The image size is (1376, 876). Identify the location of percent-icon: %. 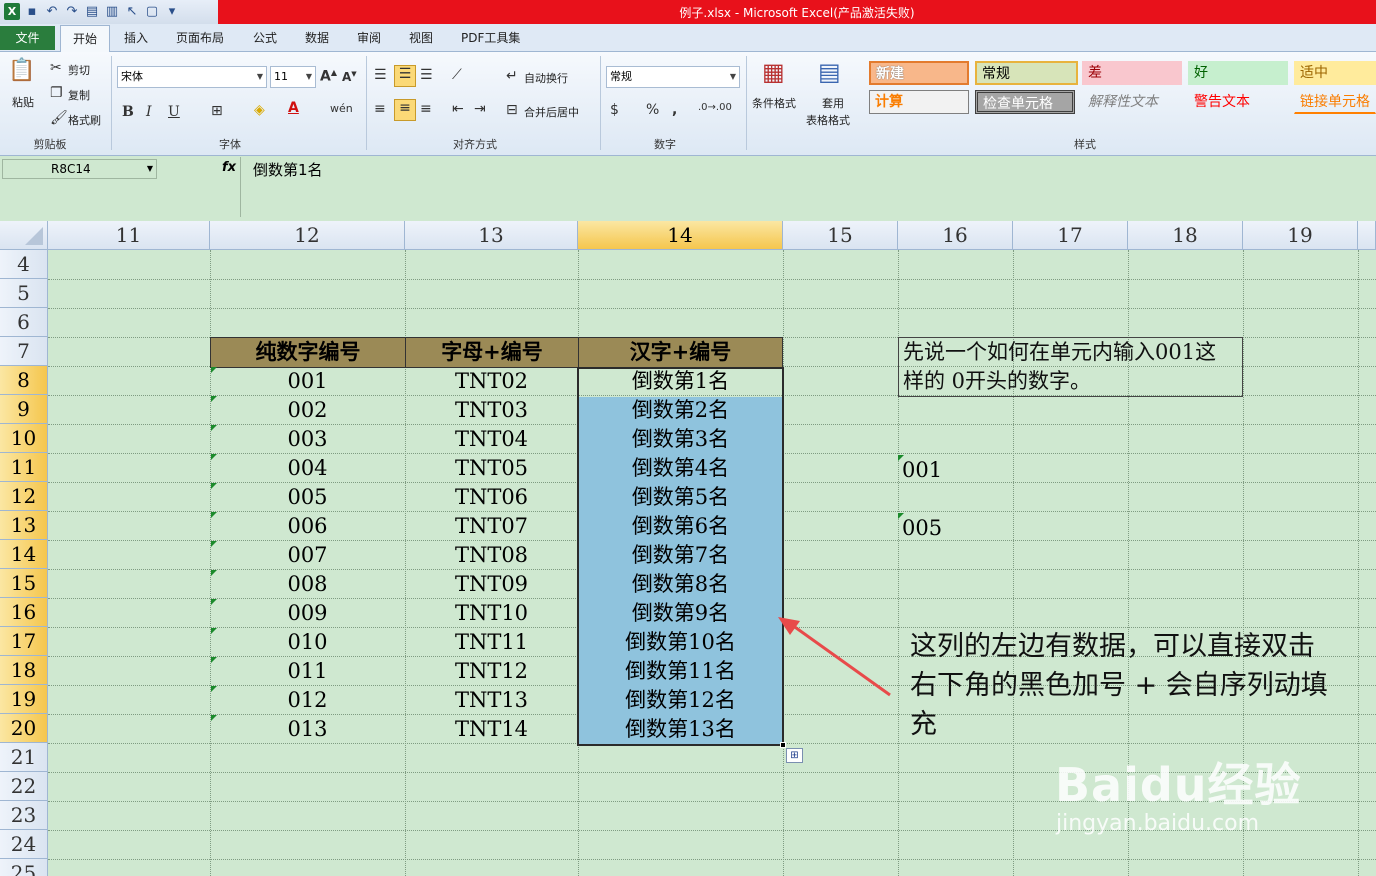
(652, 110).